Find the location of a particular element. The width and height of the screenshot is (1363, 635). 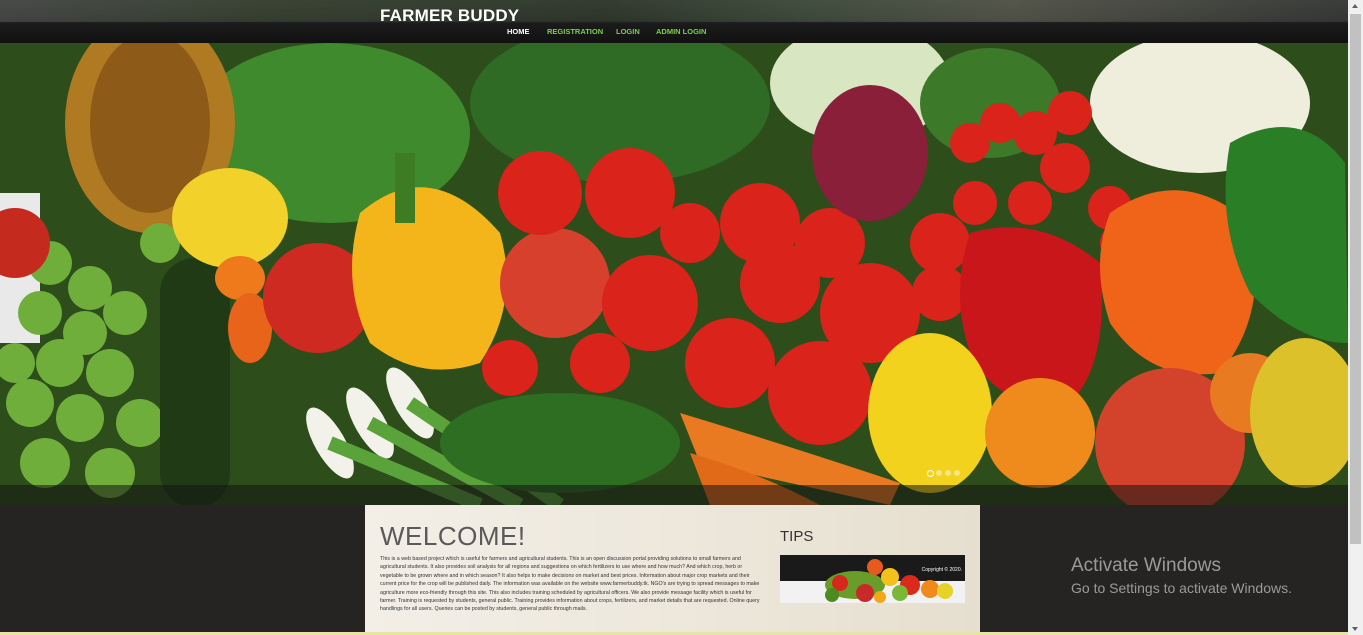

site-brand: FARMER BUDDY is located at coordinates (449, 16).